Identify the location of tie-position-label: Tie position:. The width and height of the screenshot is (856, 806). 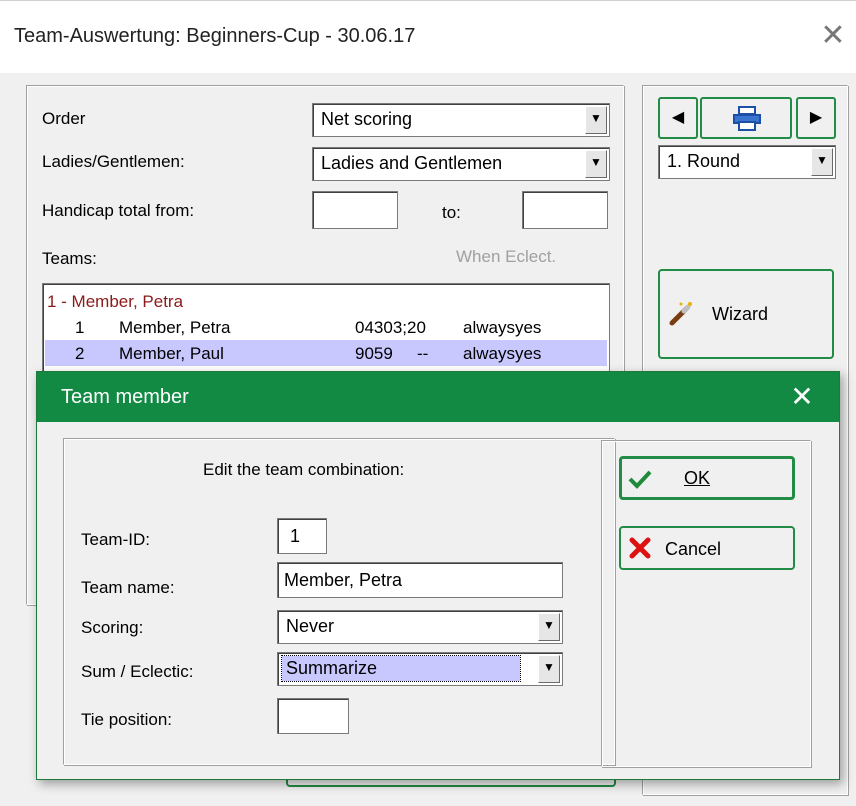
(127, 719).